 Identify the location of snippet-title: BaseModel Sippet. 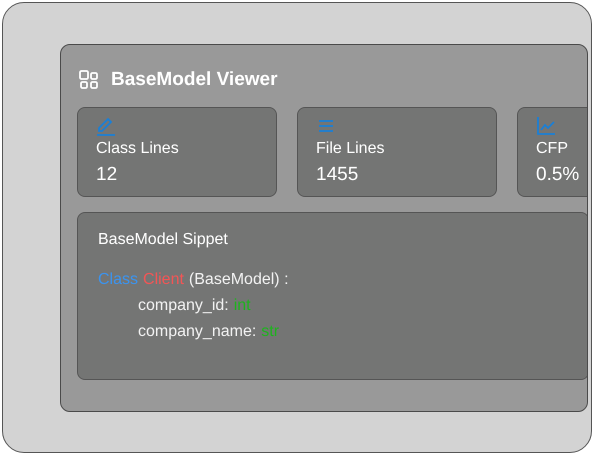
(163, 240).